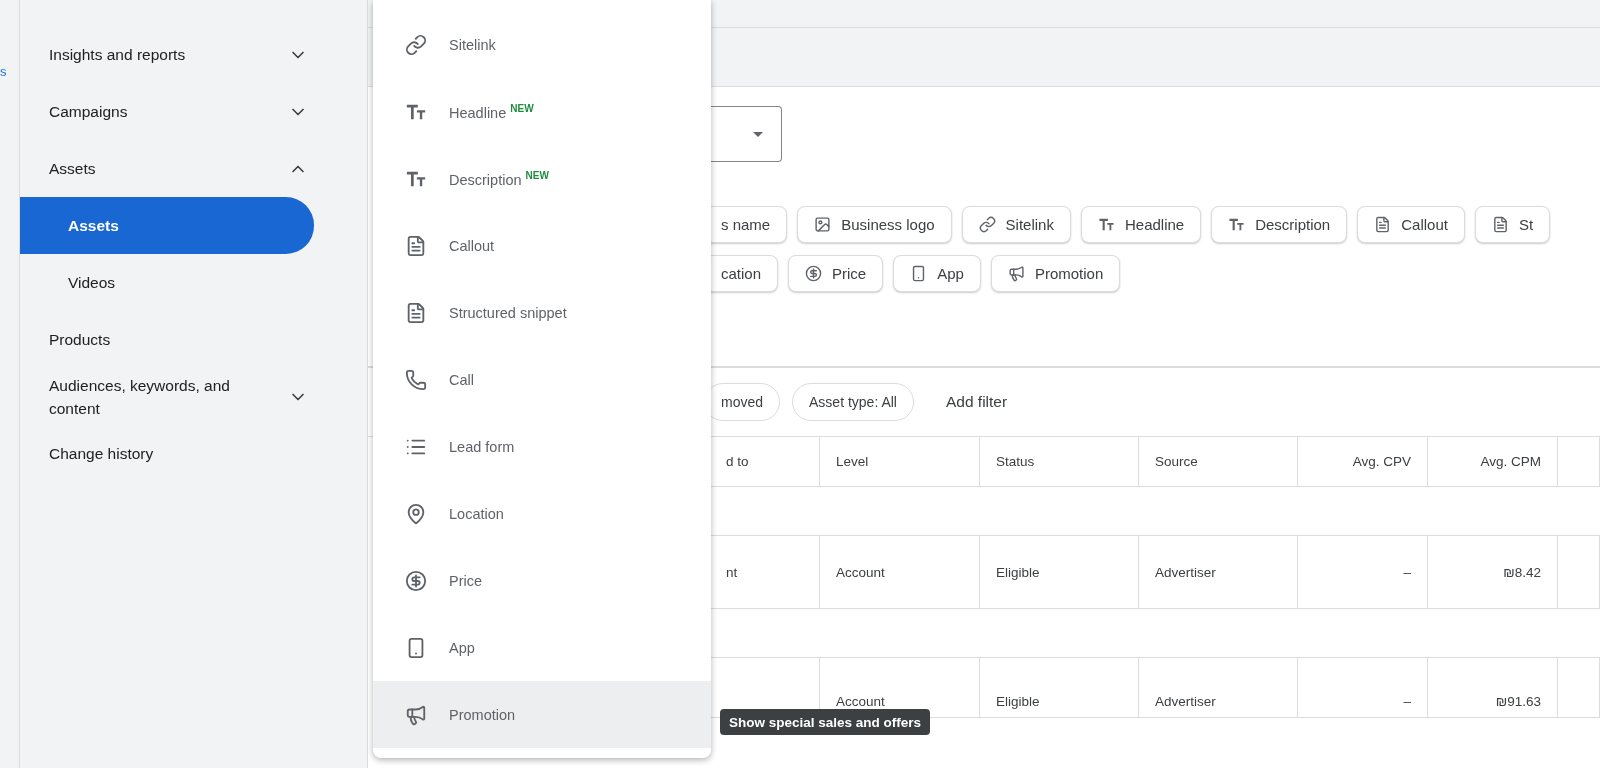 The height and width of the screenshot is (768, 1600). I want to click on menu-item-label: Promotion, so click(482, 714).